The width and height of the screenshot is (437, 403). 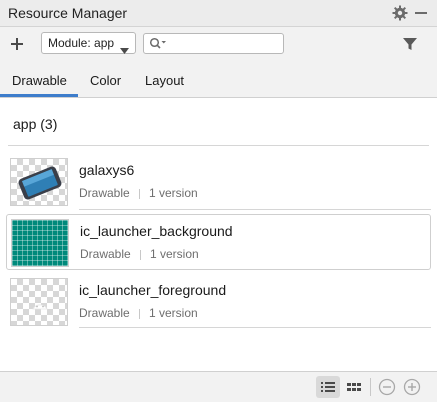 What do you see at coordinates (400, 13) in the screenshot?
I see `gear-icon` at bounding box center [400, 13].